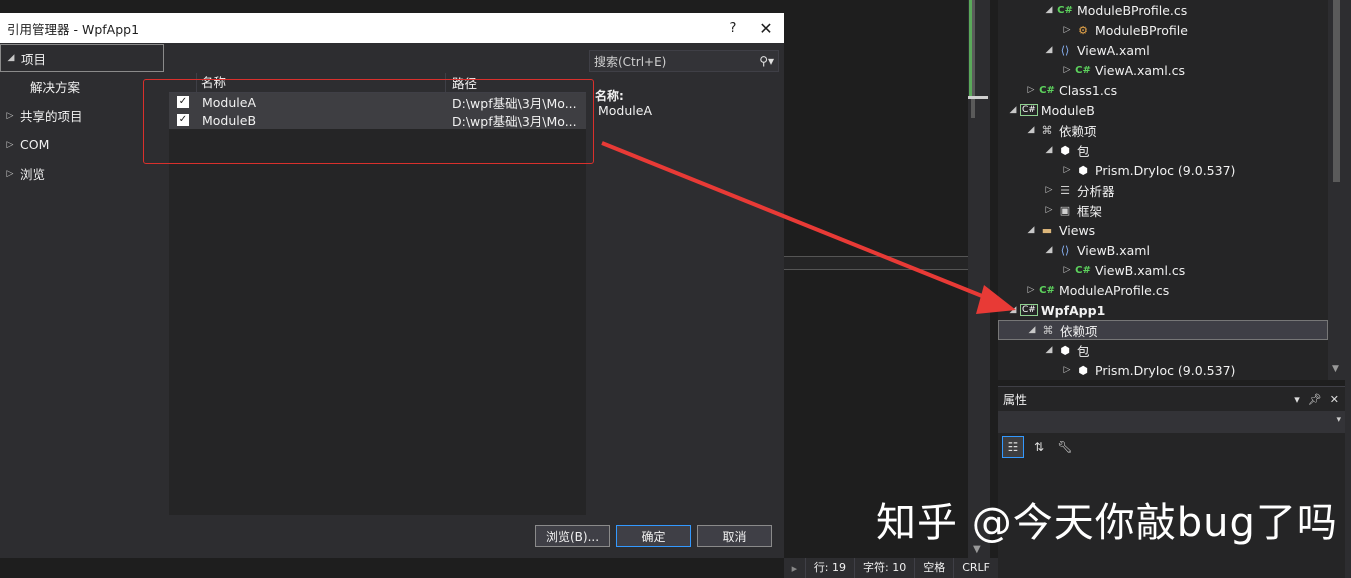 The image size is (1351, 578). What do you see at coordinates (1297, 399) in the screenshot?
I see `dropdown-icon: ▾` at bounding box center [1297, 399].